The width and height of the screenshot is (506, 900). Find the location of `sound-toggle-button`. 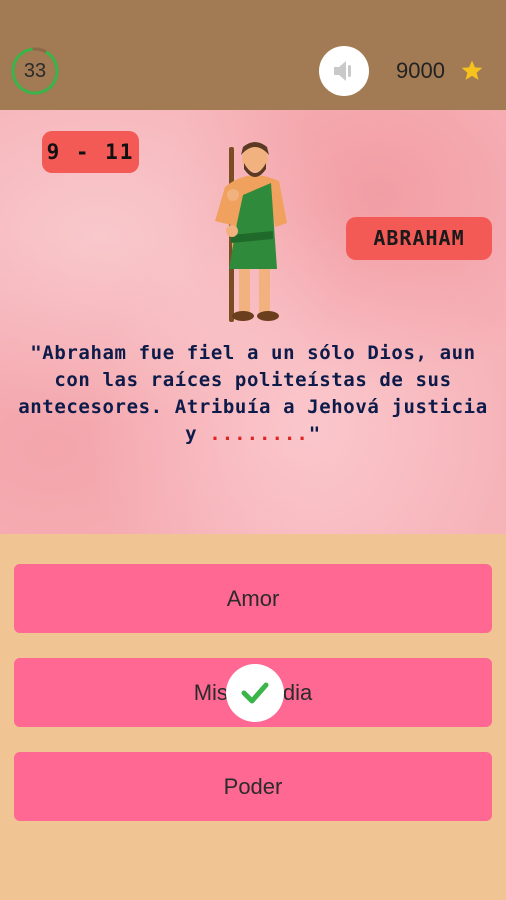

sound-toggle-button is located at coordinates (344, 71).